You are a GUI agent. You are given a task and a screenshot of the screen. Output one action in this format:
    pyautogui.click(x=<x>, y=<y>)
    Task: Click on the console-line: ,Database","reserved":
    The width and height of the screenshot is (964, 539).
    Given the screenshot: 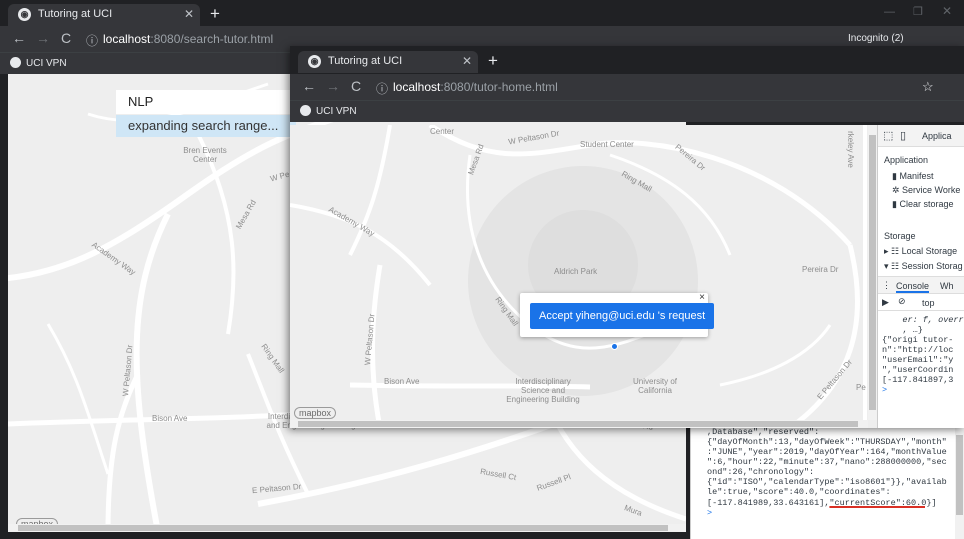 What is the action you would take?
    pyautogui.click(x=763, y=432)
    